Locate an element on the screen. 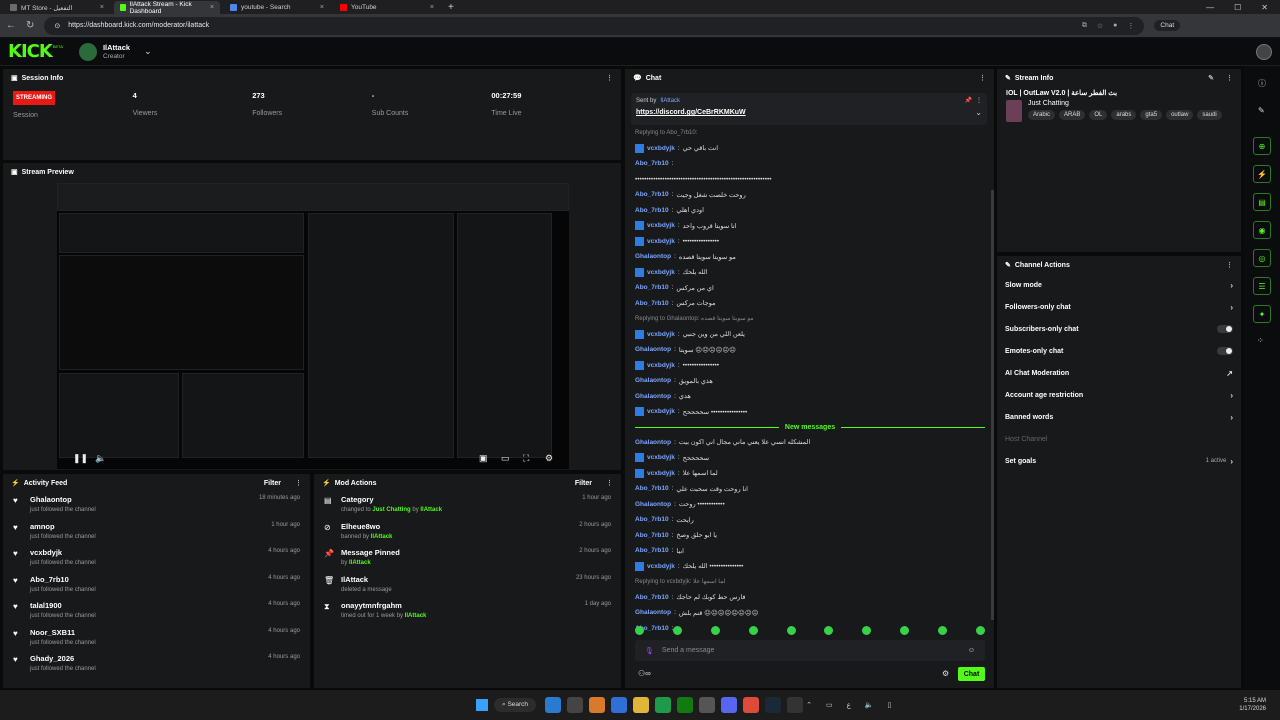 Image resolution: width=1280 pixels, height=720 pixels. minimize-icon: — is located at coordinates (1210, 7).